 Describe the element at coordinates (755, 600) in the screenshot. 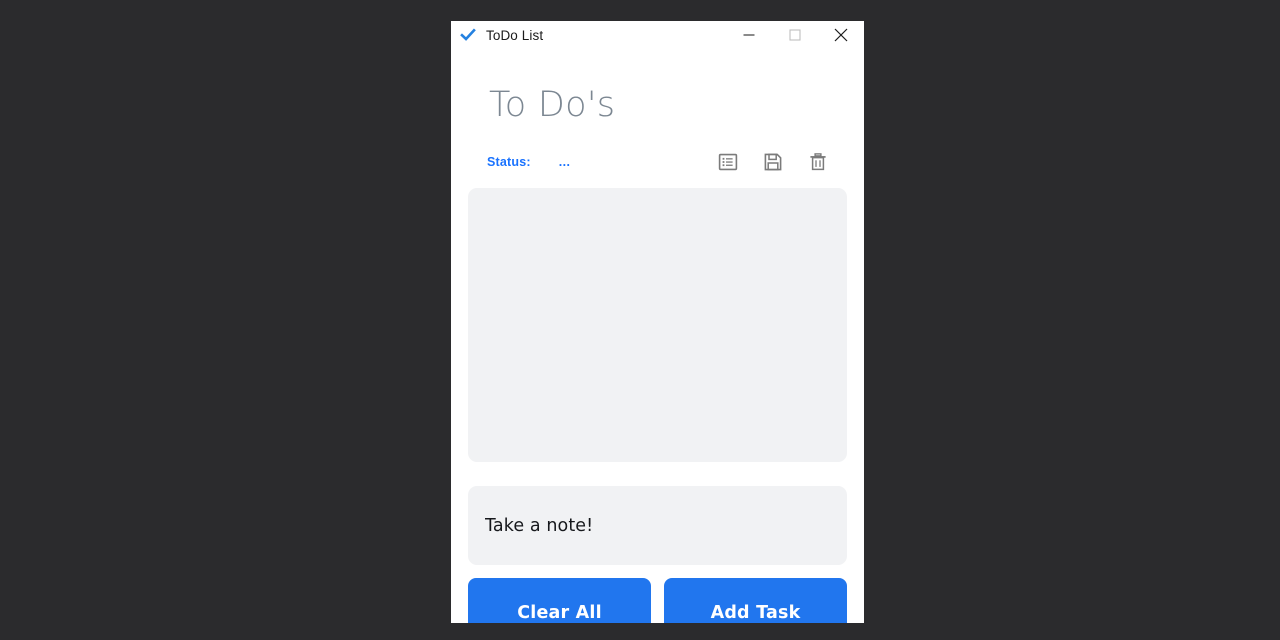

I see `add-task-button: Add Task` at that location.